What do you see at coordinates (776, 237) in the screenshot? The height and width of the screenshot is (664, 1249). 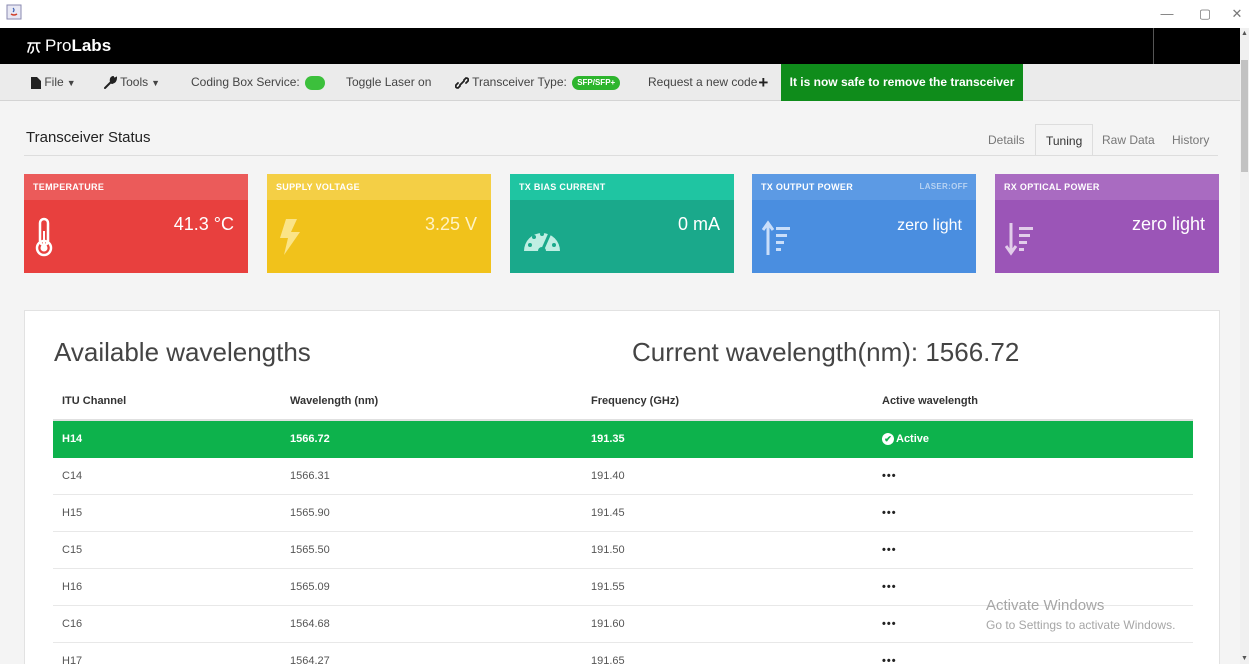 I see `sort-ascending-icon` at bounding box center [776, 237].